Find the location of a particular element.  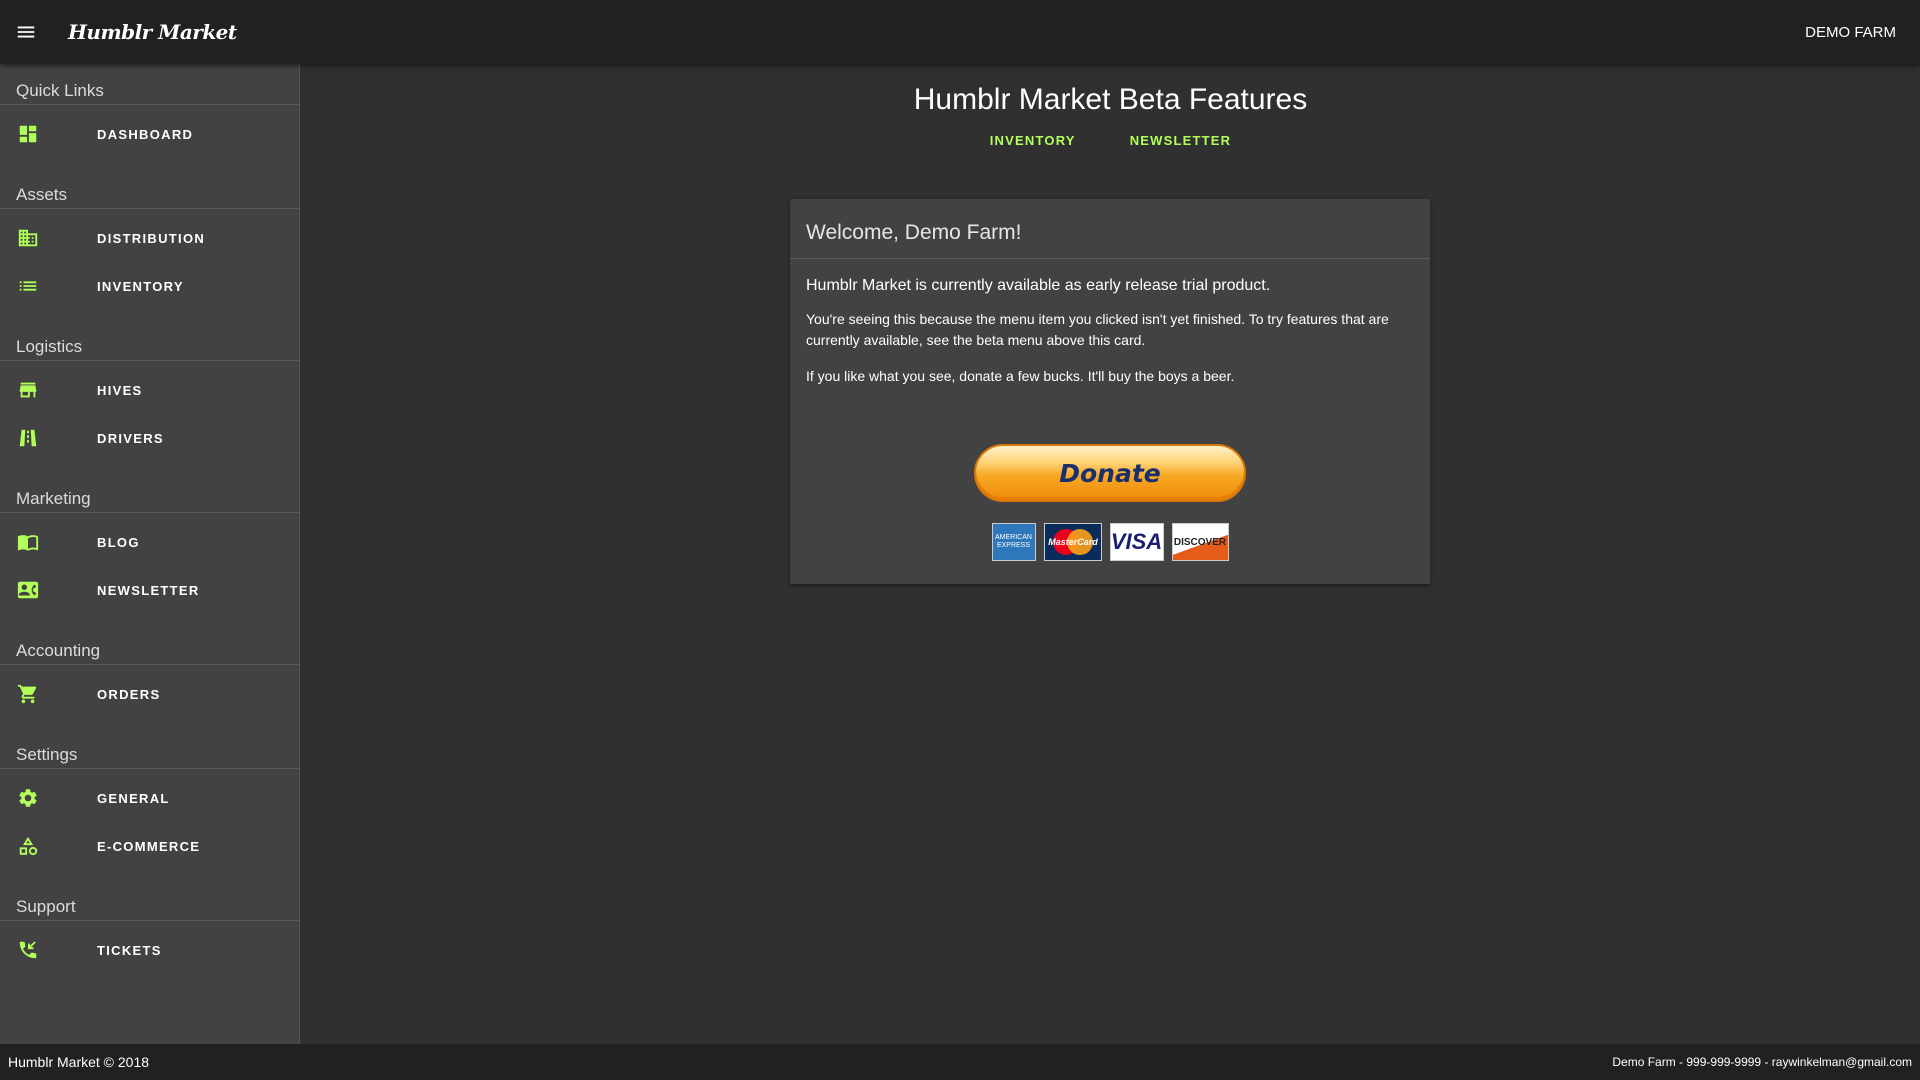

account-menu-button: DEMO FARM is located at coordinates (1850, 32).